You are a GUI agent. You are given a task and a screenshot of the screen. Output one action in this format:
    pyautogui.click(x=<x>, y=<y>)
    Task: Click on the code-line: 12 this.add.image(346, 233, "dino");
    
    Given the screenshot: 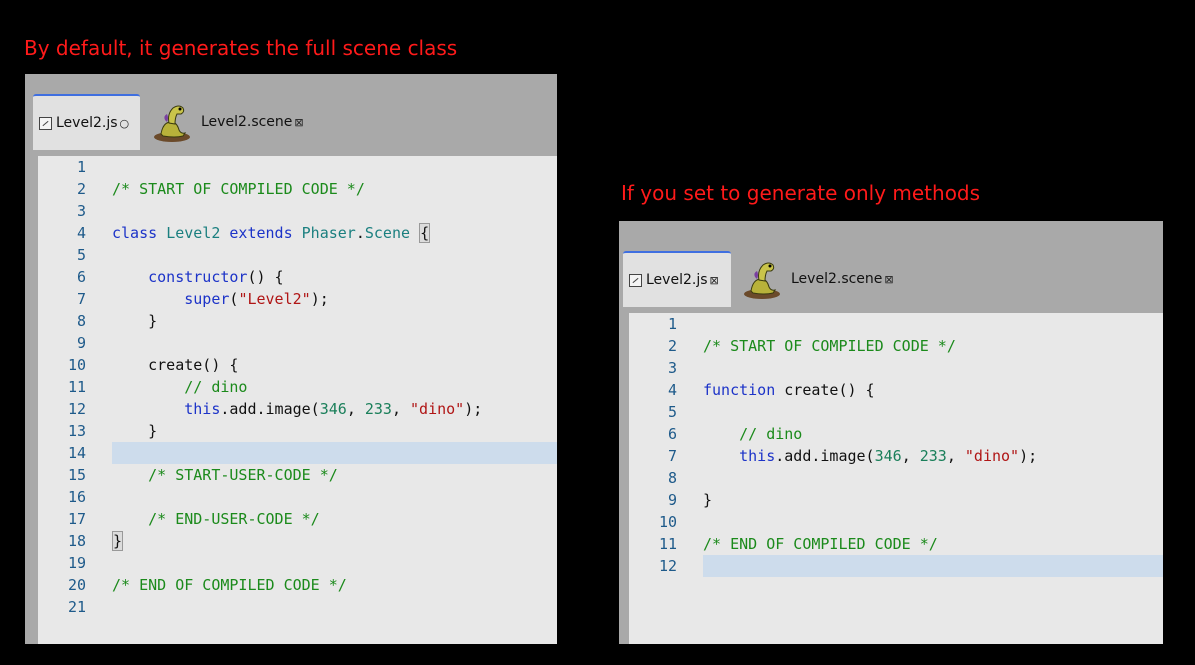 What is the action you would take?
    pyautogui.click(x=297, y=409)
    